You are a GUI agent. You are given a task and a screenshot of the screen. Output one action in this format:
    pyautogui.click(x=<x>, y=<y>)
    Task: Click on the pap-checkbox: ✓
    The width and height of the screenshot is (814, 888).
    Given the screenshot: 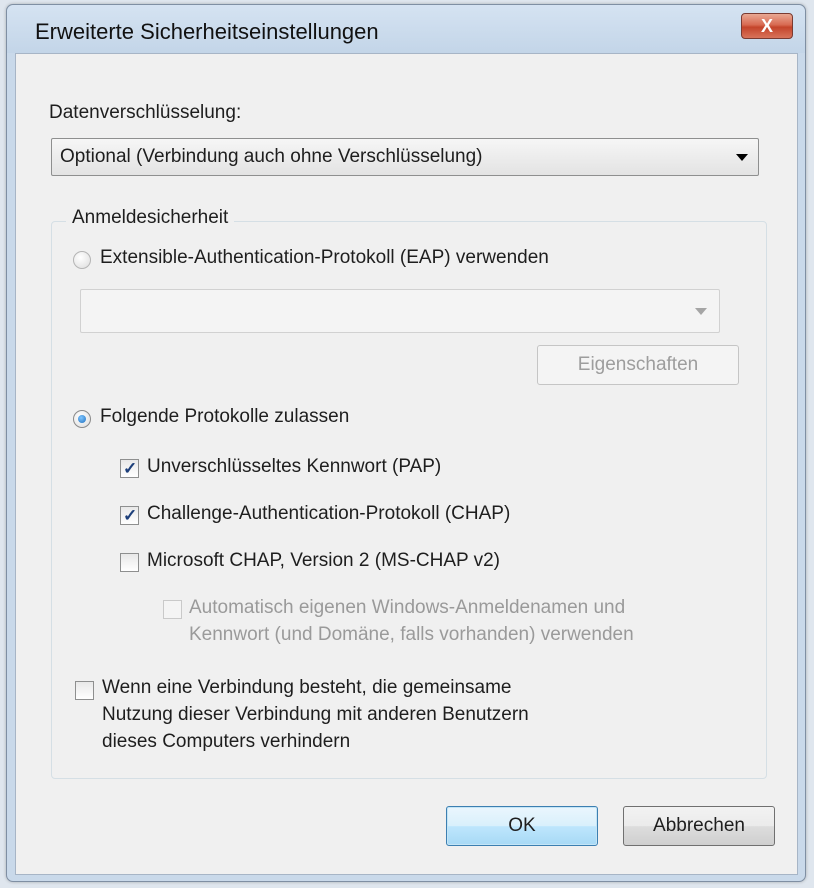 What is the action you would take?
    pyautogui.click(x=129, y=468)
    